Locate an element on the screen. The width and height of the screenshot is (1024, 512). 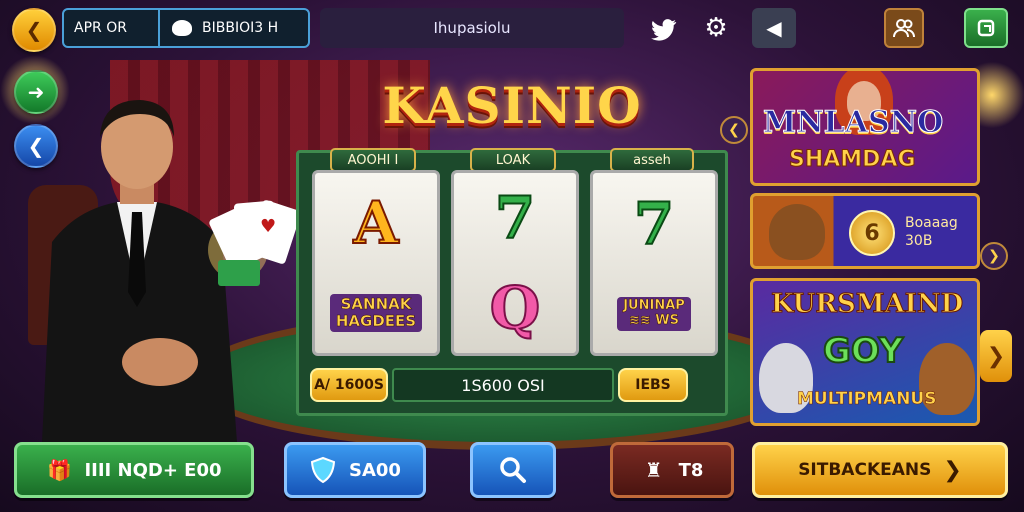
deposit-button: 🎁 IIII NQD+ E00 is located at coordinates (134, 470).